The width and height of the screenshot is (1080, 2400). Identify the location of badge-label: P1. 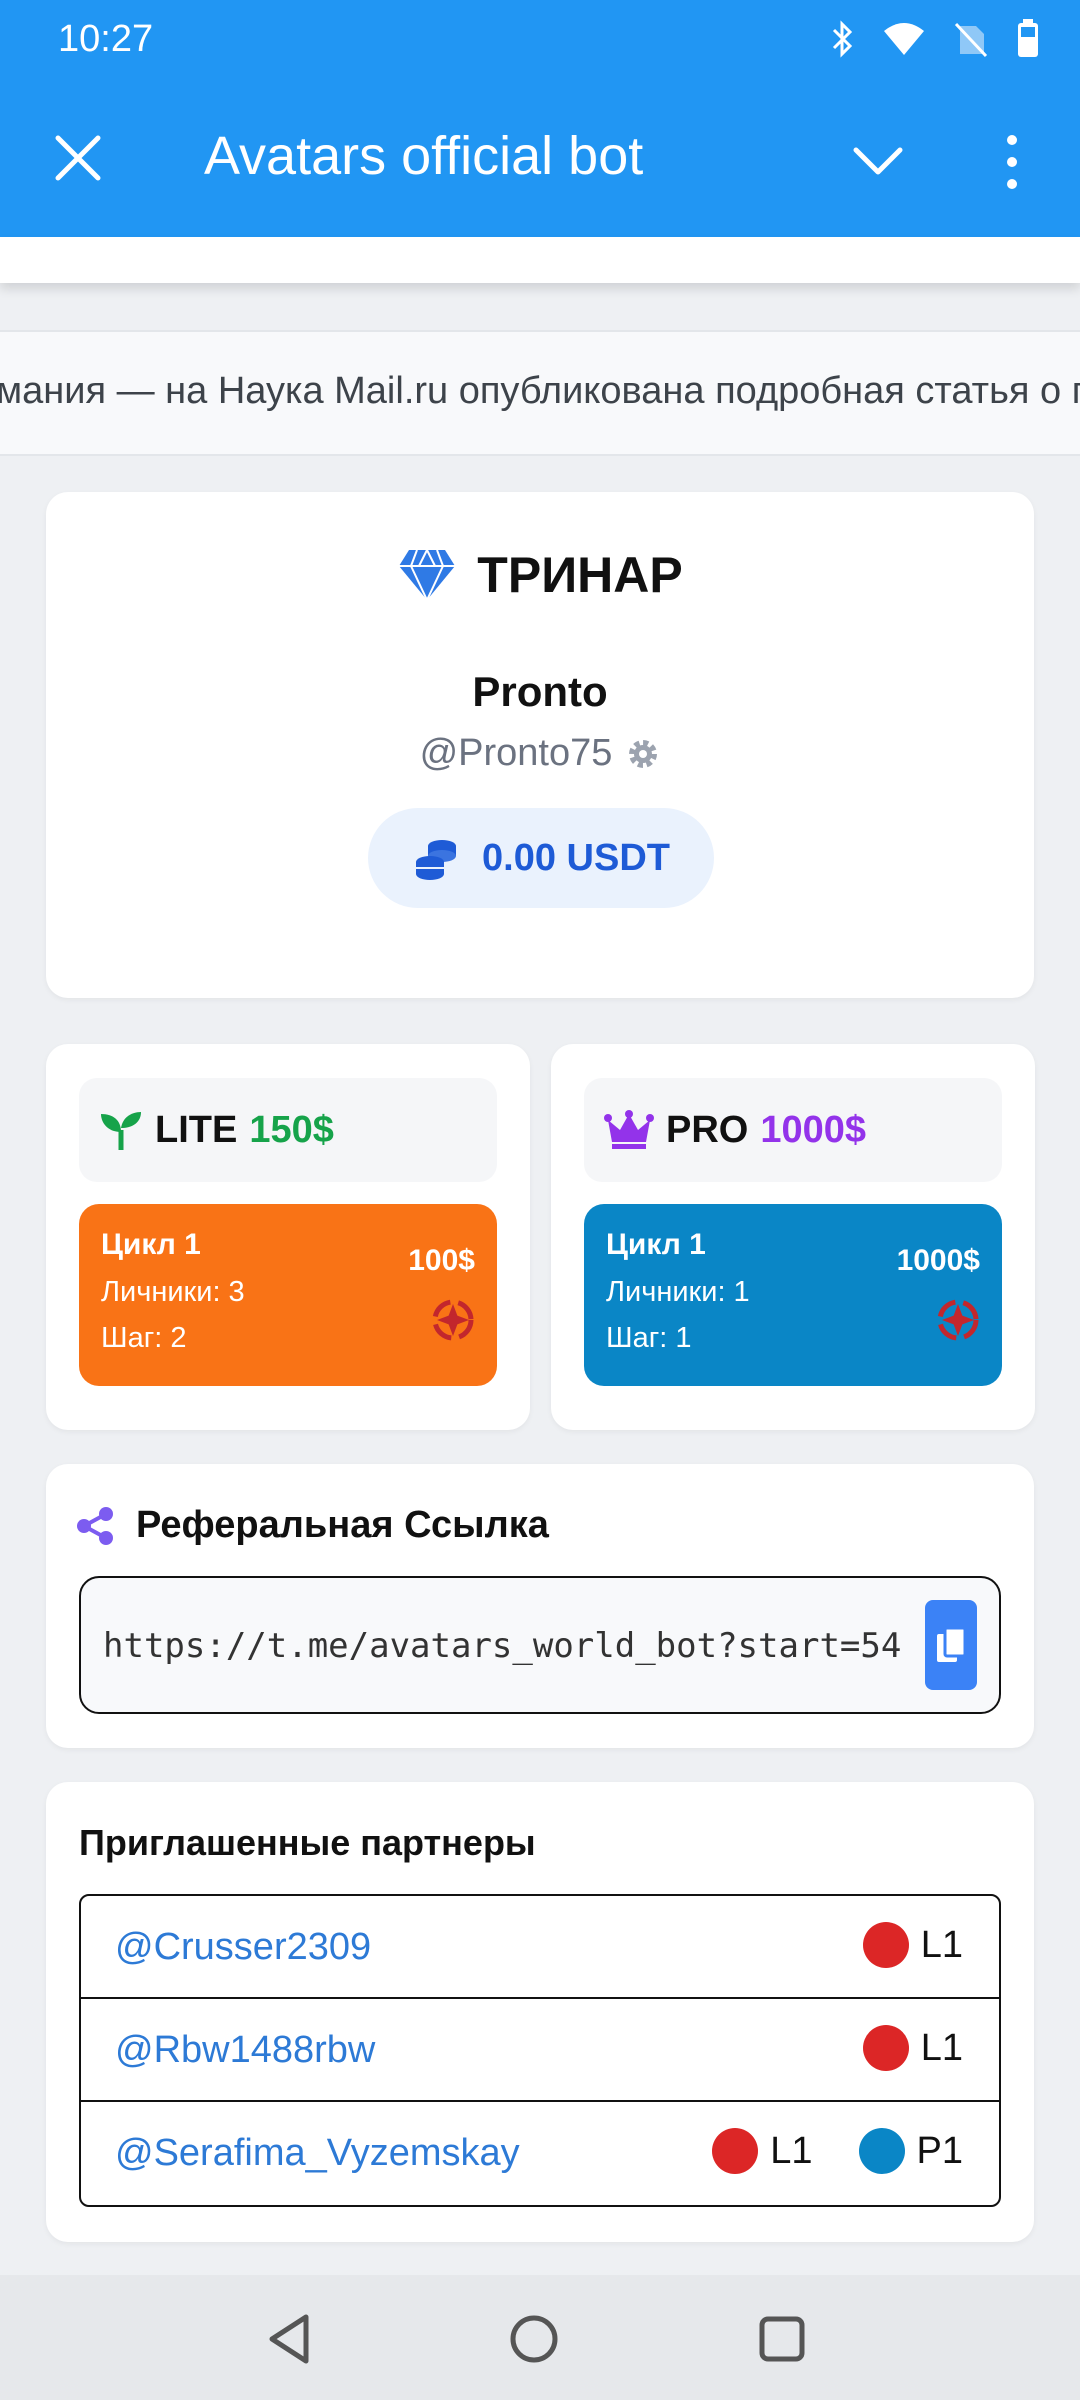
(939, 2150).